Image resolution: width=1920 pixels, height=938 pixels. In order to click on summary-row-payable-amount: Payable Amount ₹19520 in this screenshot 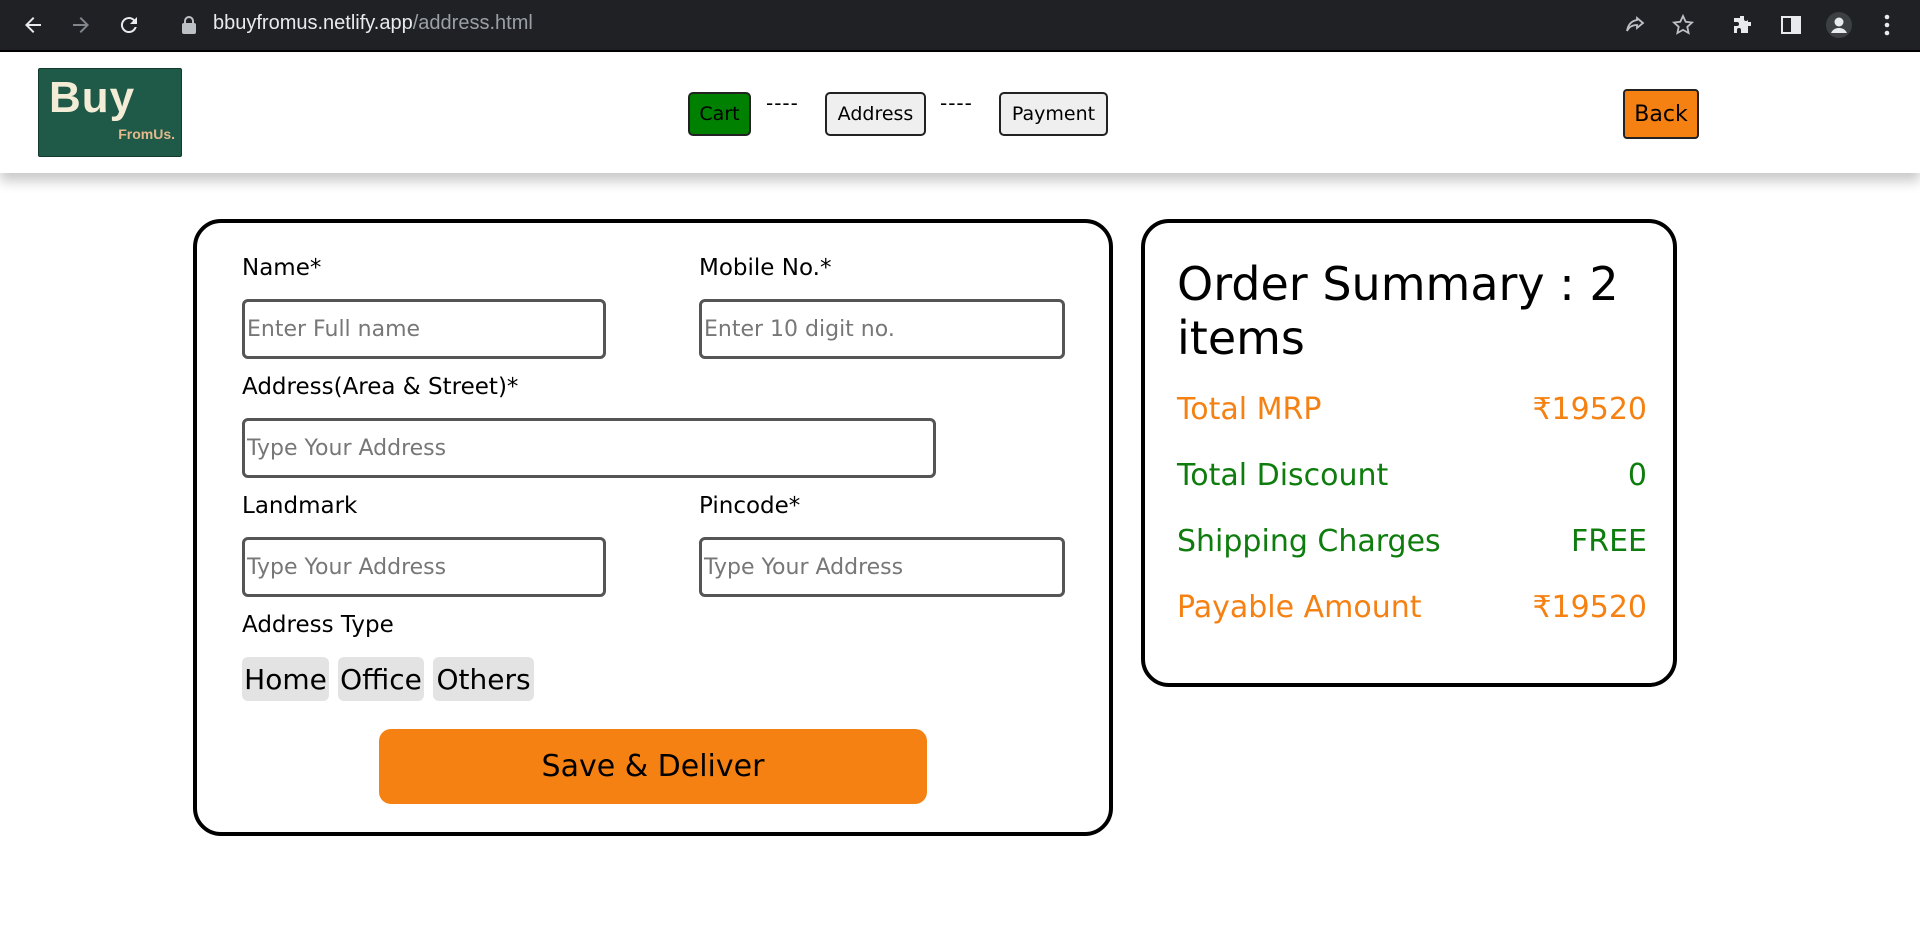, I will do `click(1412, 607)`.